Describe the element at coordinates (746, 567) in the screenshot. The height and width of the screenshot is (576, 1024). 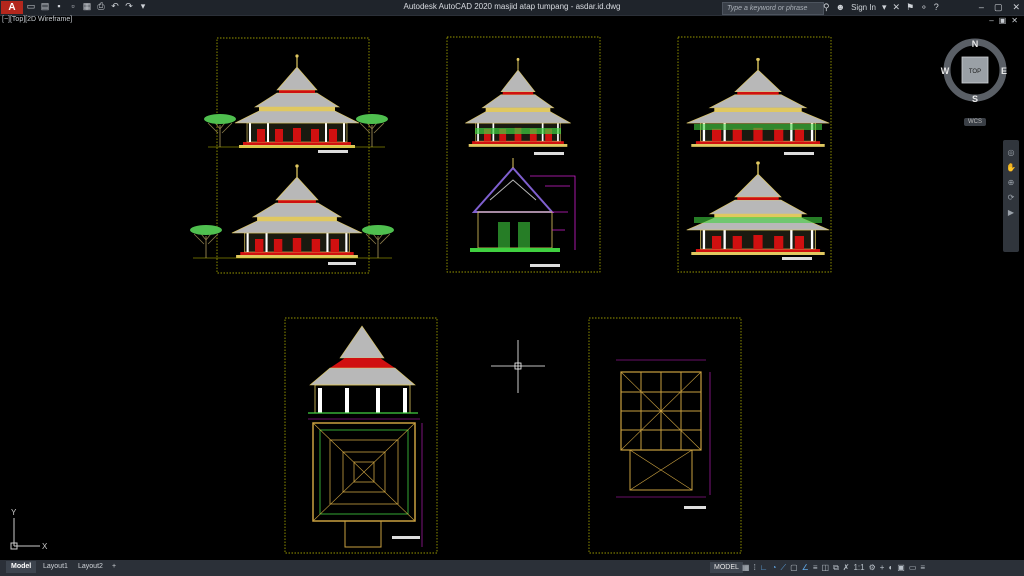
I see `grid-icon: ▦` at that location.